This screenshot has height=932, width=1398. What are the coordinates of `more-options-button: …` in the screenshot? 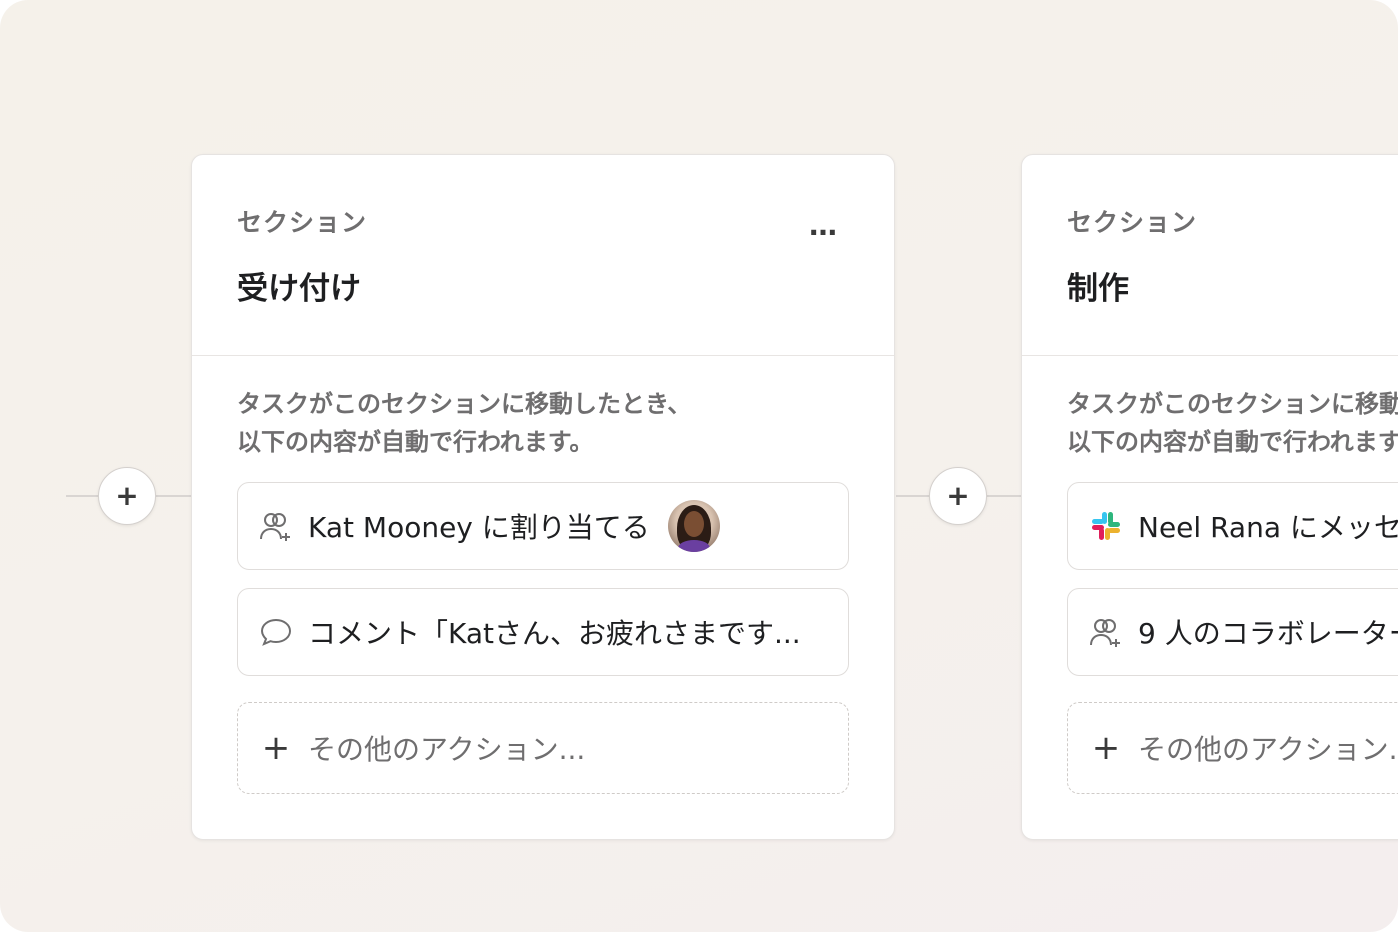 It's located at (824, 225).